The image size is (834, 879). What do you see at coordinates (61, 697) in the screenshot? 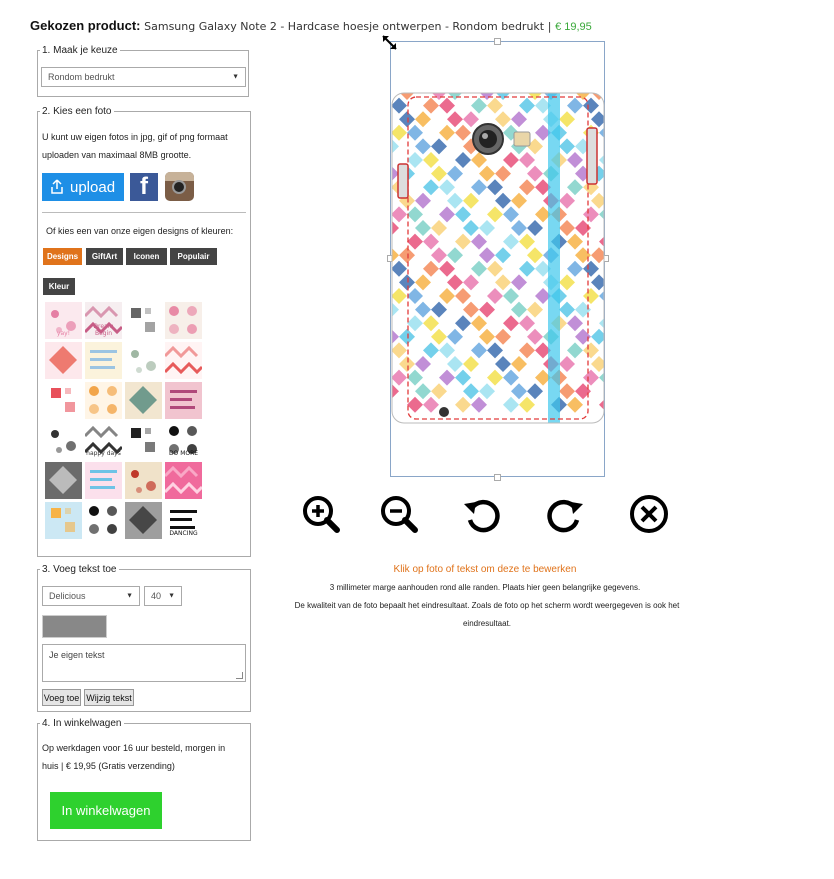
I see `add-text-button: Voeg toe` at bounding box center [61, 697].